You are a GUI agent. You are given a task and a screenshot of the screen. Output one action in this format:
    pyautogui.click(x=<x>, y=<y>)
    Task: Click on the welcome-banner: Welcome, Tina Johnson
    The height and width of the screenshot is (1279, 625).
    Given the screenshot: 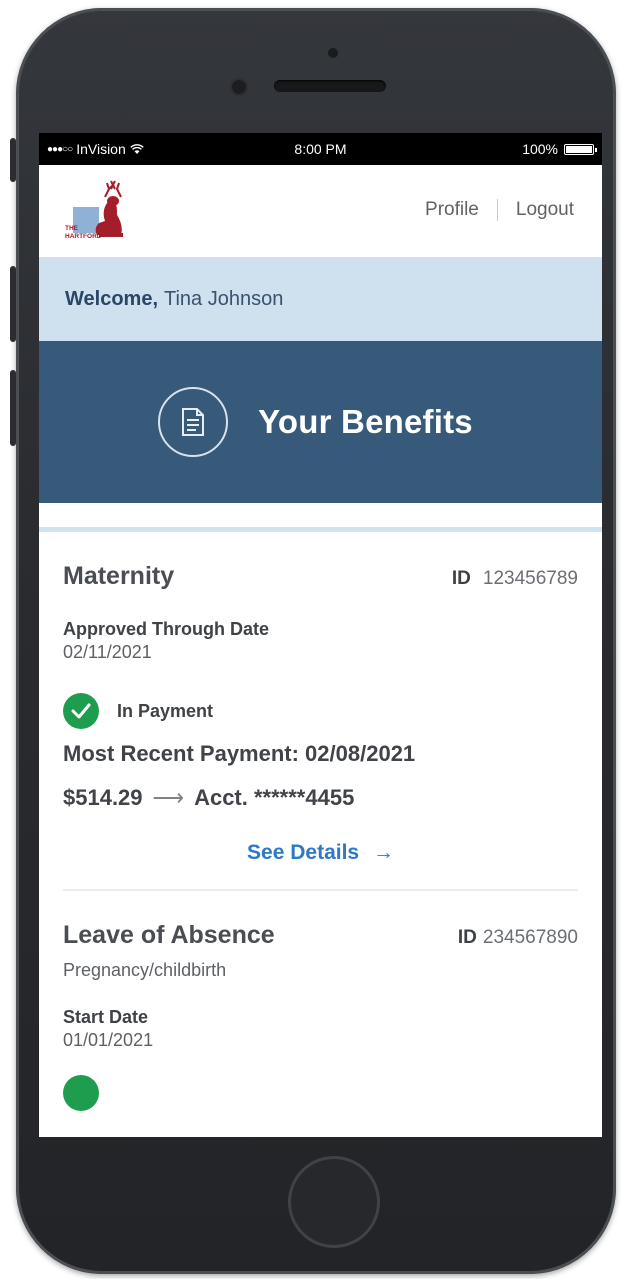 What is the action you would take?
    pyautogui.click(x=320, y=299)
    